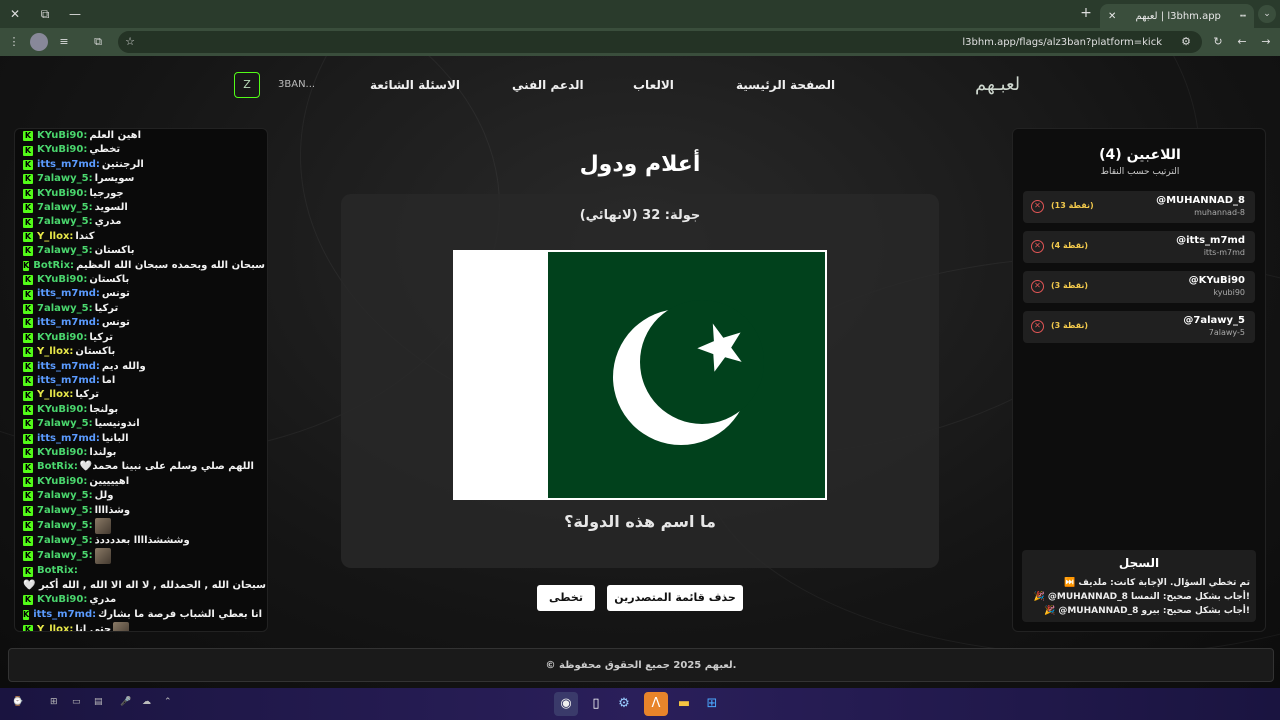 Image resolution: width=1280 pixels, height=720 pixels. Describe the element at coordinates (1242, 42) in the screenshot. I see `forward-icon: ←` at that location.